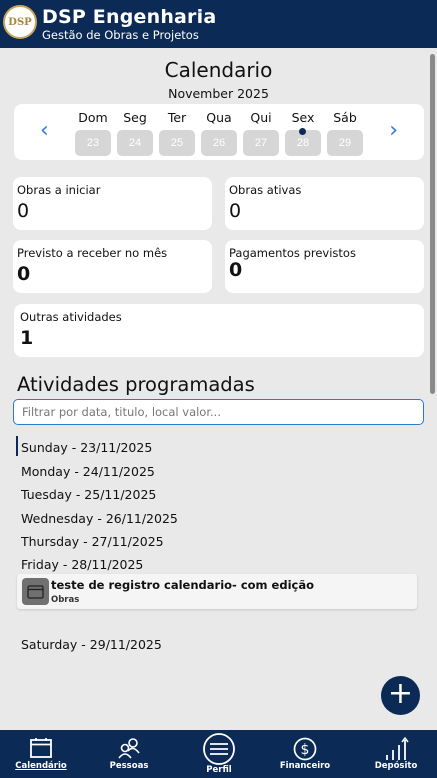 The image size is (437, 778). Describe the element at coordinates (129, 750) in the screenshot. I see `people-icon` at that location.